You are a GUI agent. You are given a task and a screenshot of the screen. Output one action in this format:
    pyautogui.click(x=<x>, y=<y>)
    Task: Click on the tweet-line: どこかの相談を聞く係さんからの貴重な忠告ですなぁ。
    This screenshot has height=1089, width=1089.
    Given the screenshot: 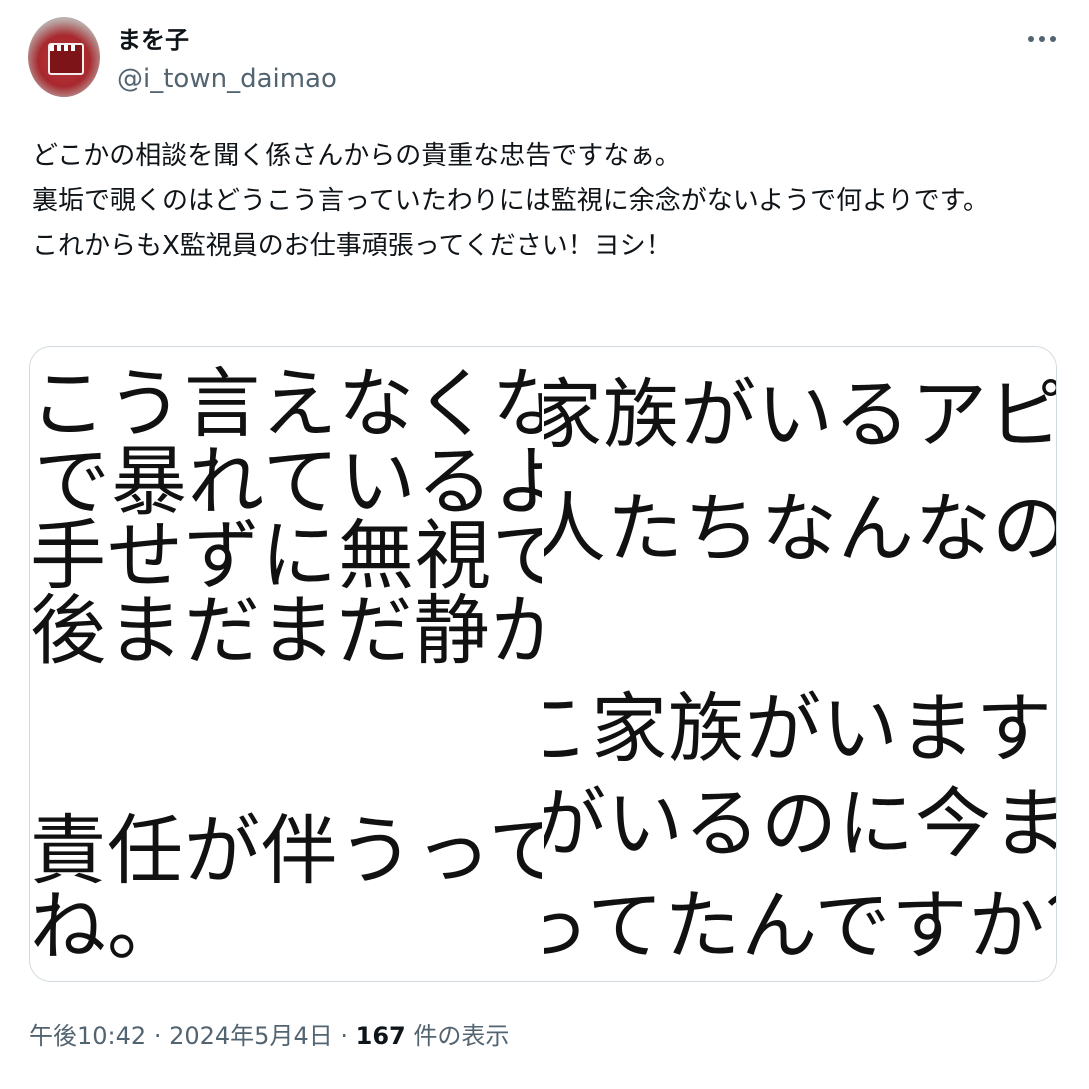 What is the action you would take?
    pyautogui.click(x=356, y=156)
    